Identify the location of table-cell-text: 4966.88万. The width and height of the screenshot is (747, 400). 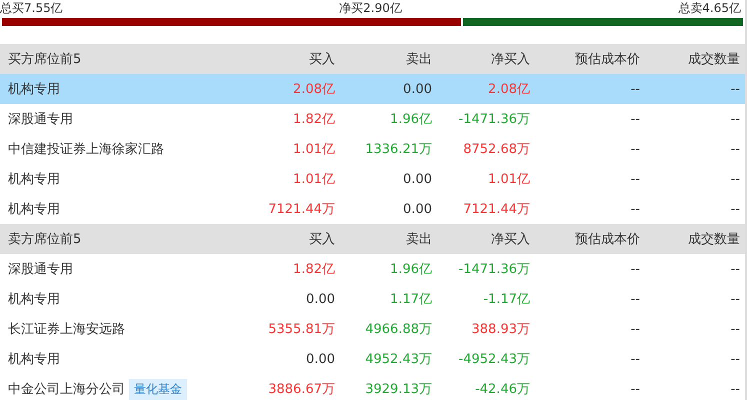
(398, 329).